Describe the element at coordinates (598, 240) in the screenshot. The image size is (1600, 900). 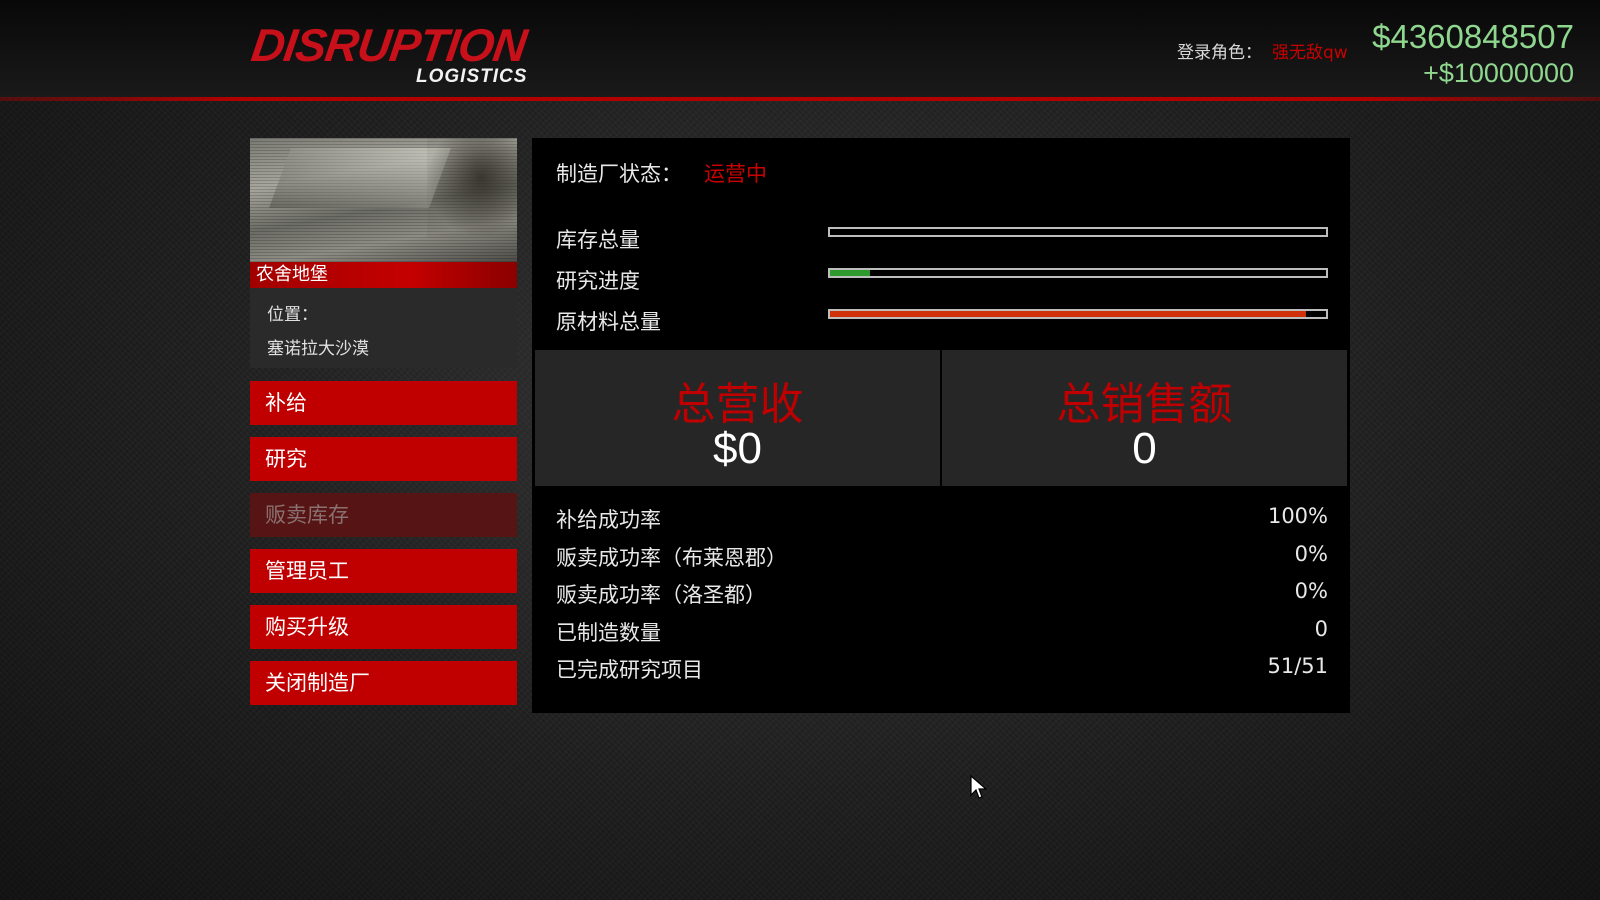
I see `stock-label: 库存总量` at that location.